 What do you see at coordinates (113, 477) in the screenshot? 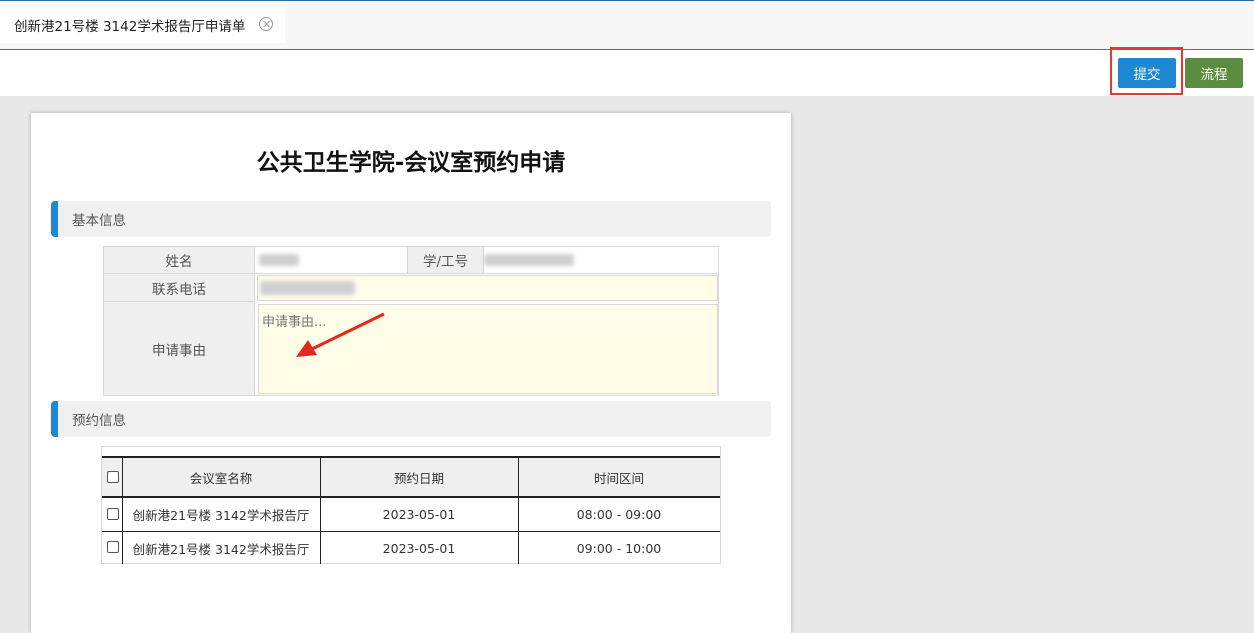
I see `select-all-checkbox` at bounding box center [113, 477].